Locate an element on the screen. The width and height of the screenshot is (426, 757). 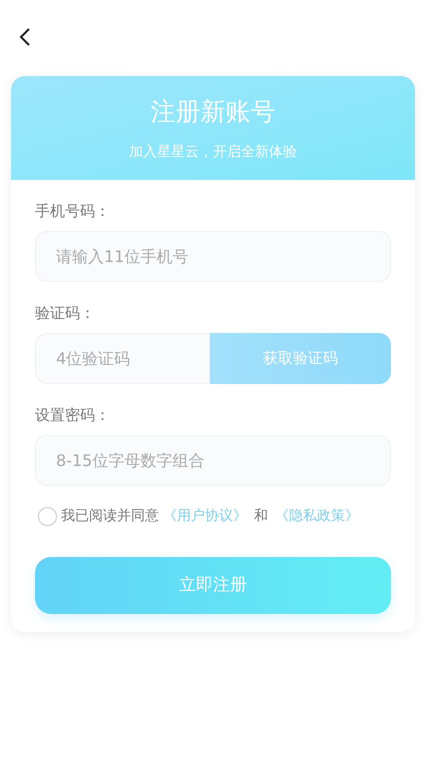
input-field: 8-15位字母数字组合 is located at coordinates (213, 460).